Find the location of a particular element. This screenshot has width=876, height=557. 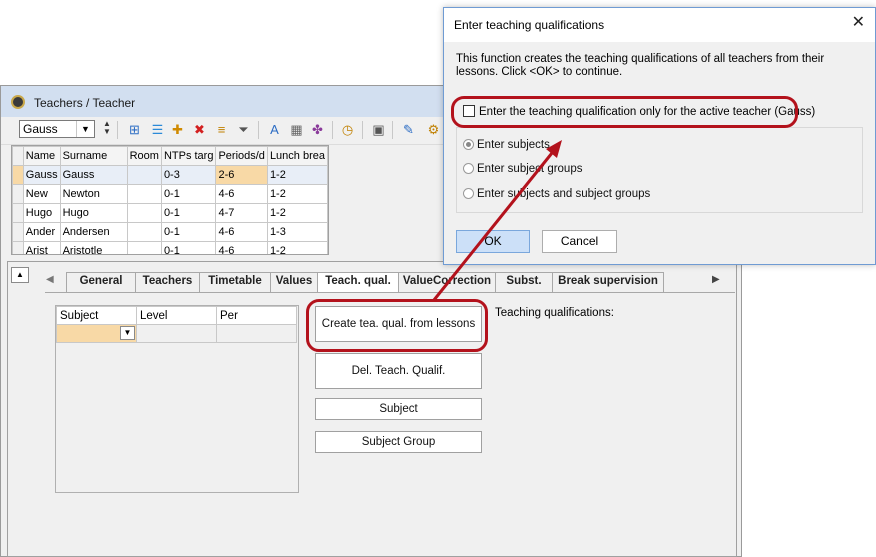

table-cell: 4-7 is located at coordinates (241, 213).